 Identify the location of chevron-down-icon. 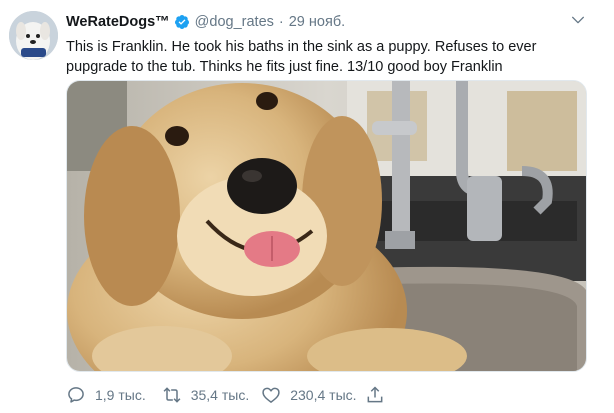
(578, 20).